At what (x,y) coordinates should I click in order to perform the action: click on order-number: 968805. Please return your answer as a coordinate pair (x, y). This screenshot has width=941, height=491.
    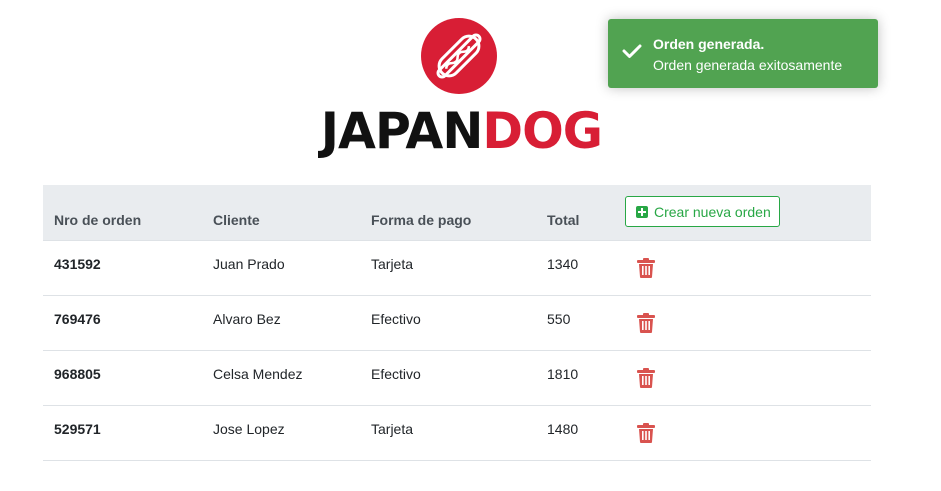
    Looking at the image, I should click on (77, 374).